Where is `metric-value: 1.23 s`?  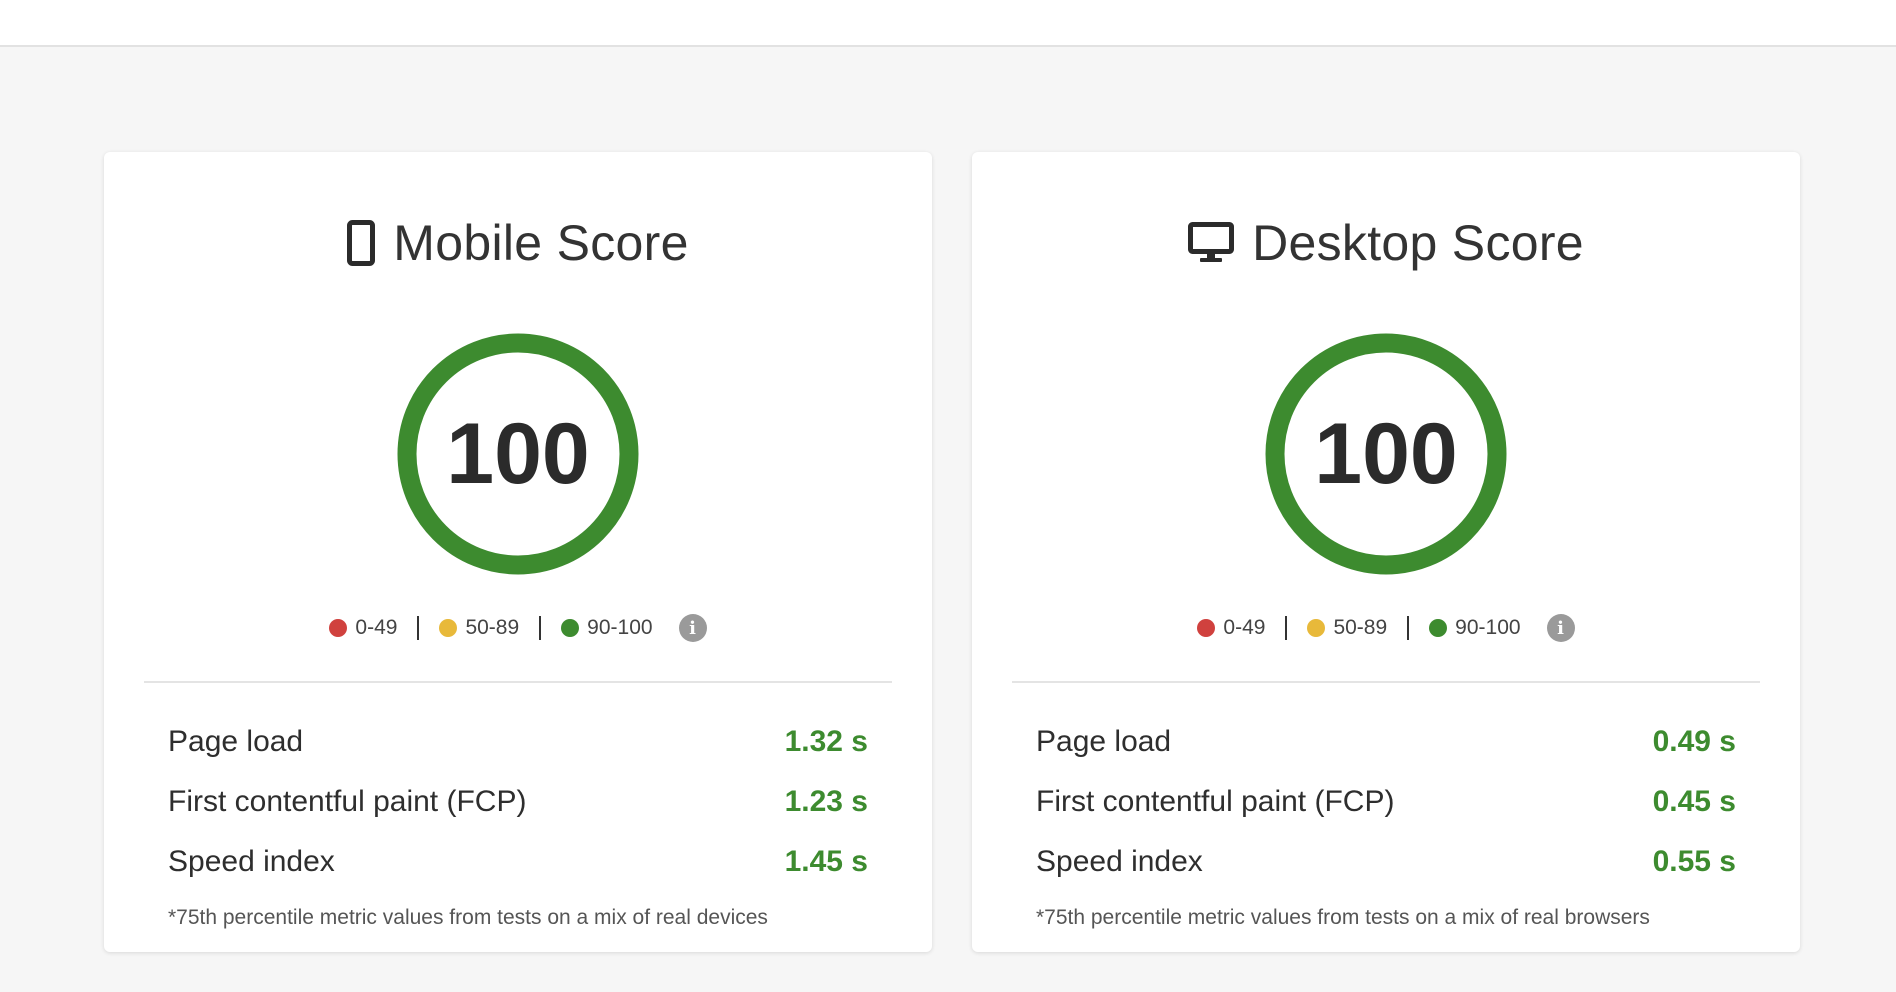
metric-value: 1.23 s is located at coordinates (826, 801).